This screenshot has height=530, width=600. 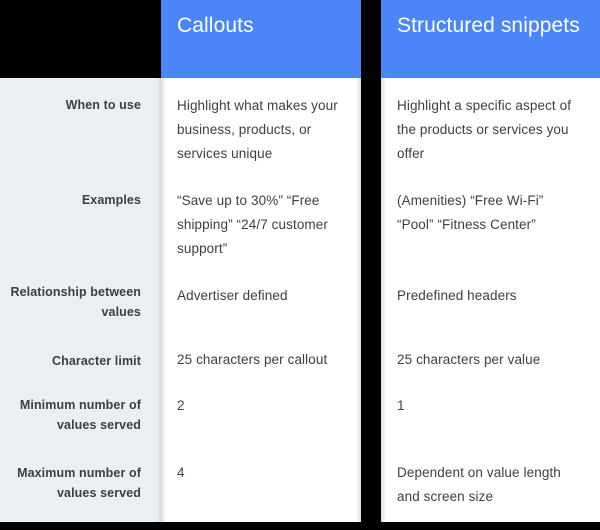 I want to click on cell-callouts-minimum-number-of-values-served: 2, so click(x=261, y=418).